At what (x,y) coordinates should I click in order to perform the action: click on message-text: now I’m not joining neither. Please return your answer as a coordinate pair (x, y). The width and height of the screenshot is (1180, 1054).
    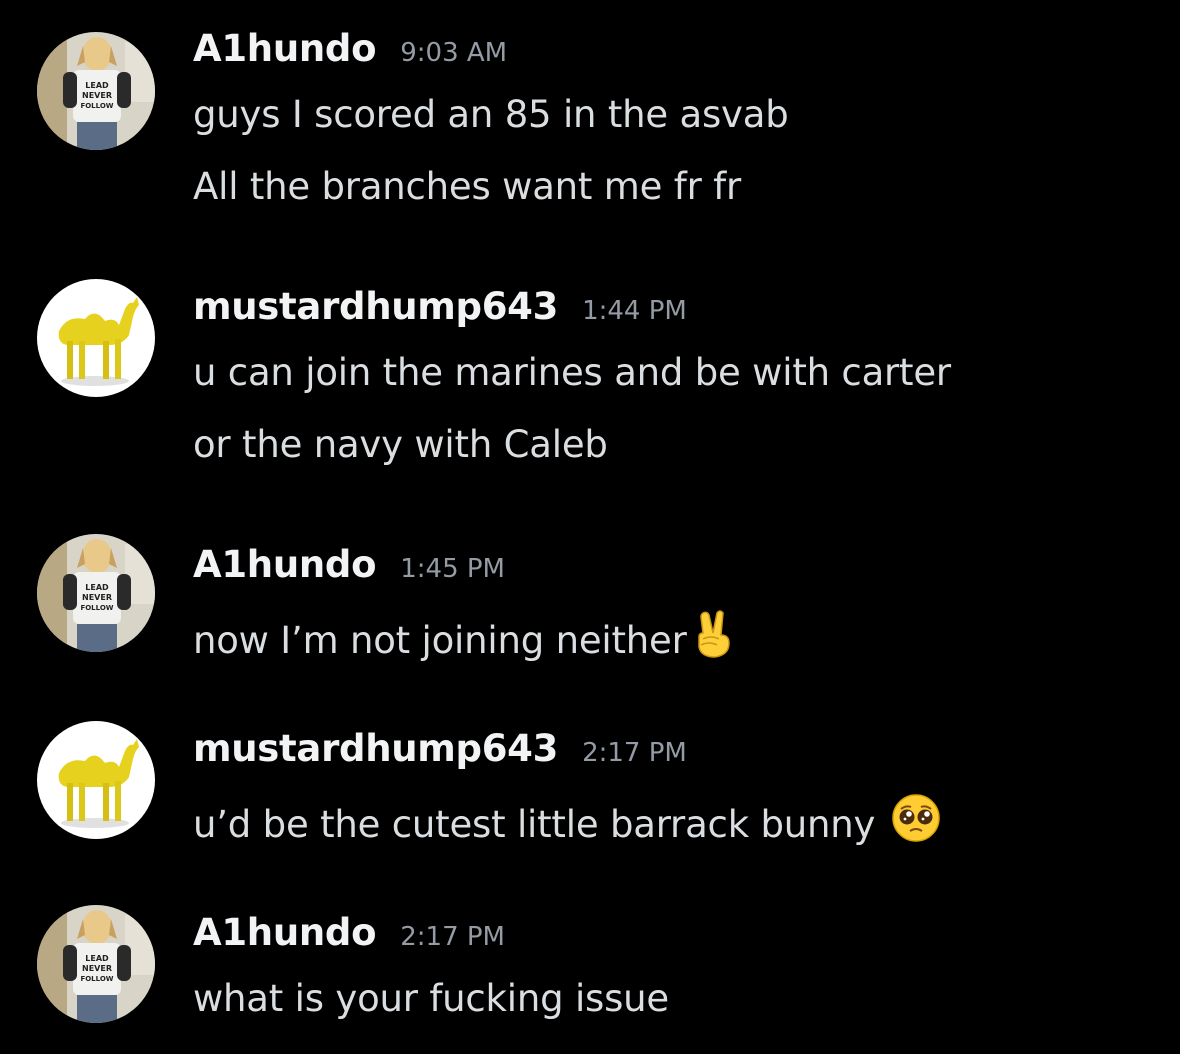
    Looking at the image, I should click on (440, 640).